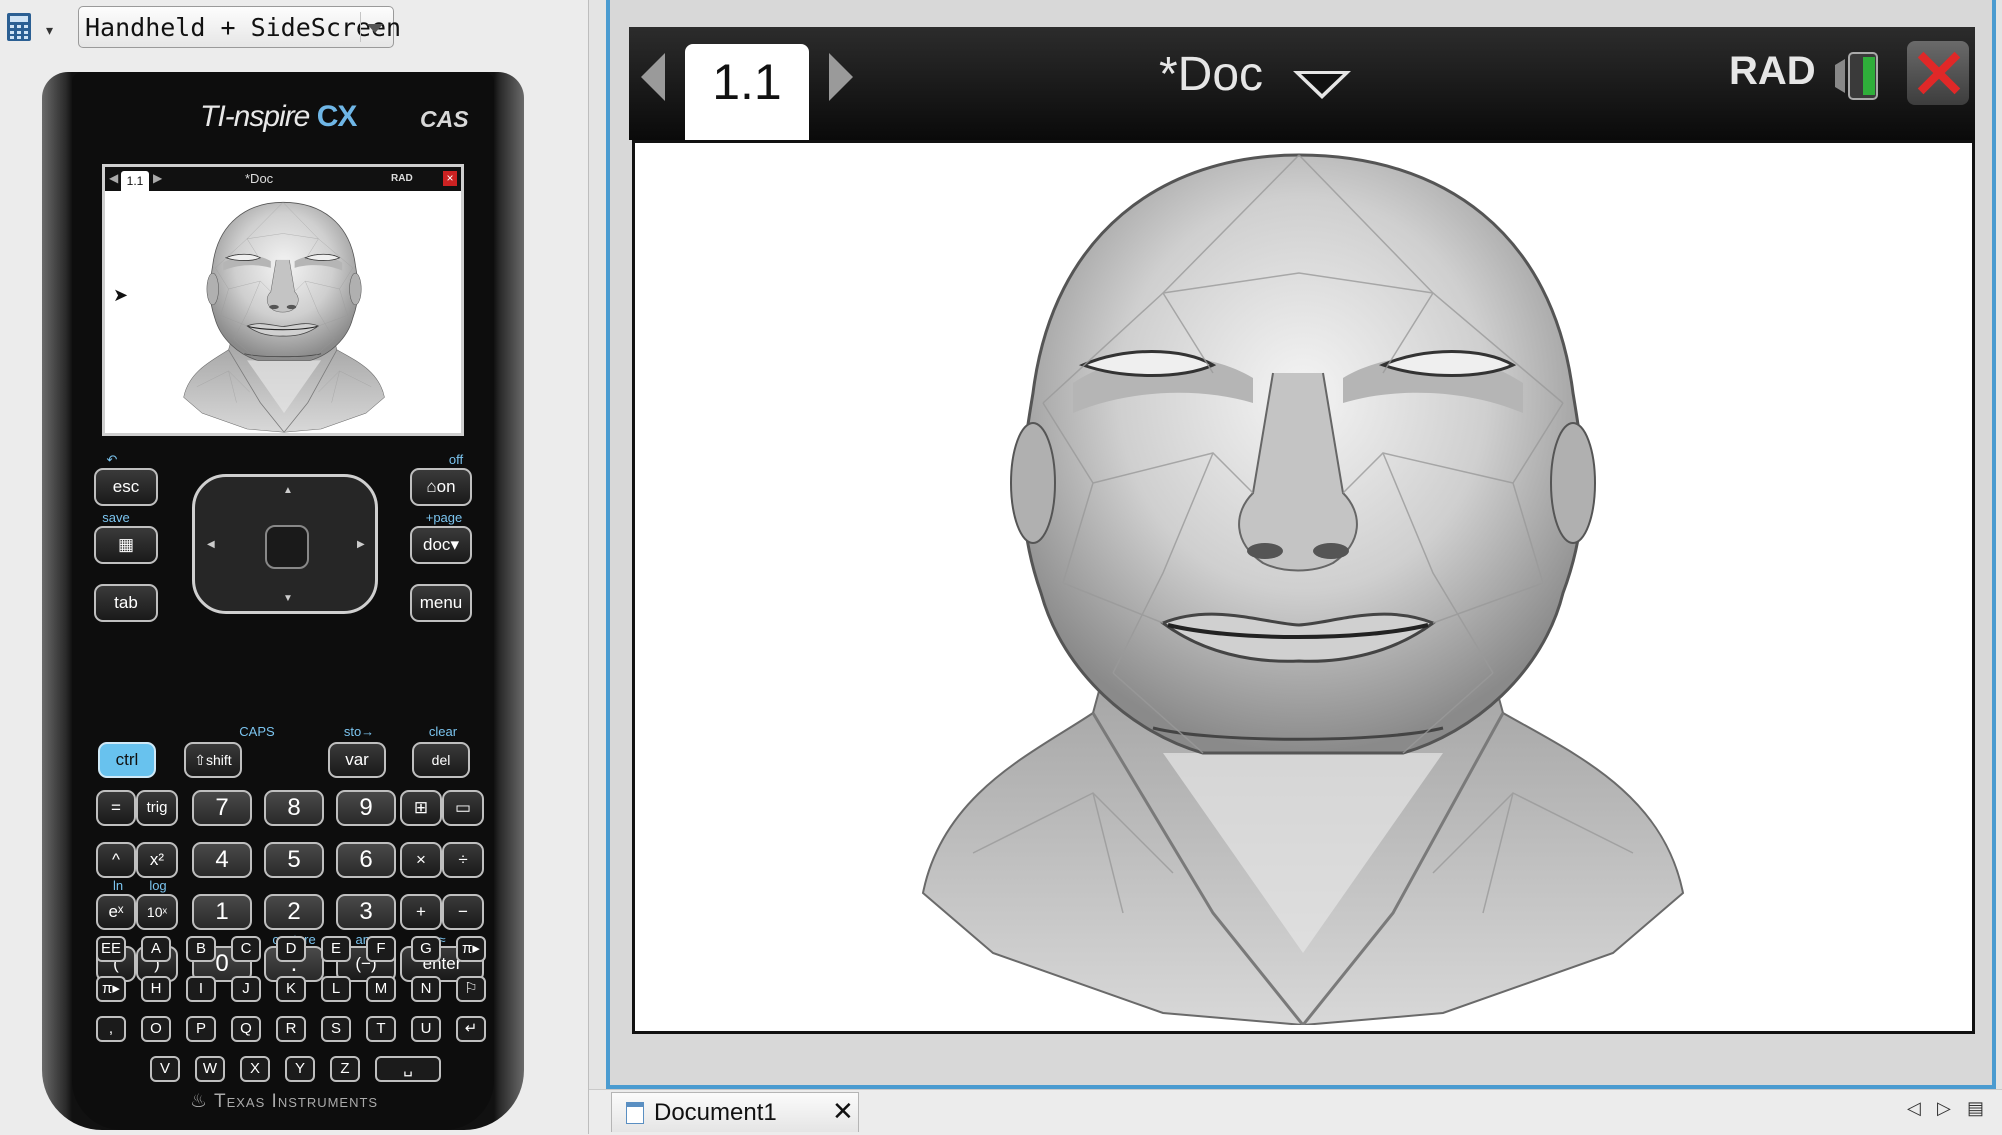 This screenshot has width=2002, height=1135. I want to click on letter-key-e: E, so click(336, 949).